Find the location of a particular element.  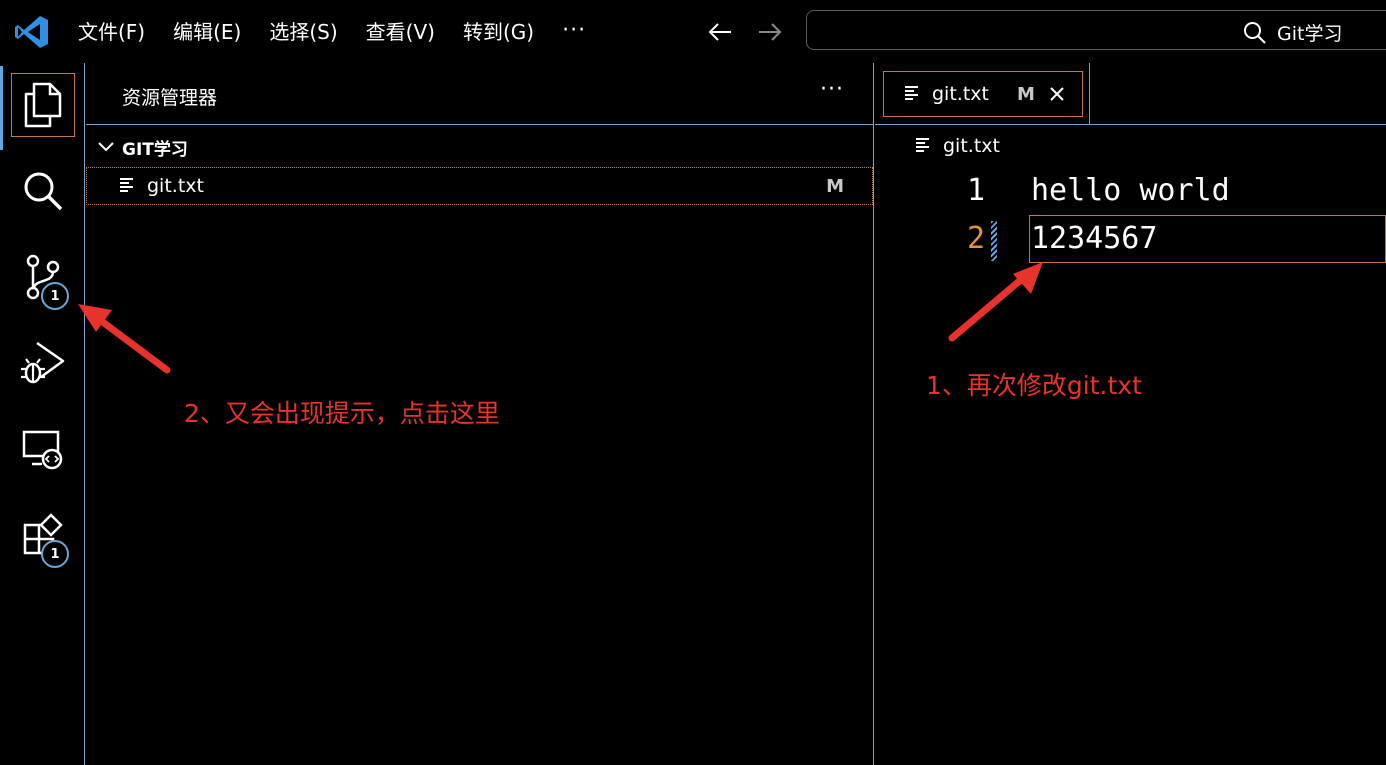

code-line-current: 2 1234567 is located at coordinates (1130, 239).